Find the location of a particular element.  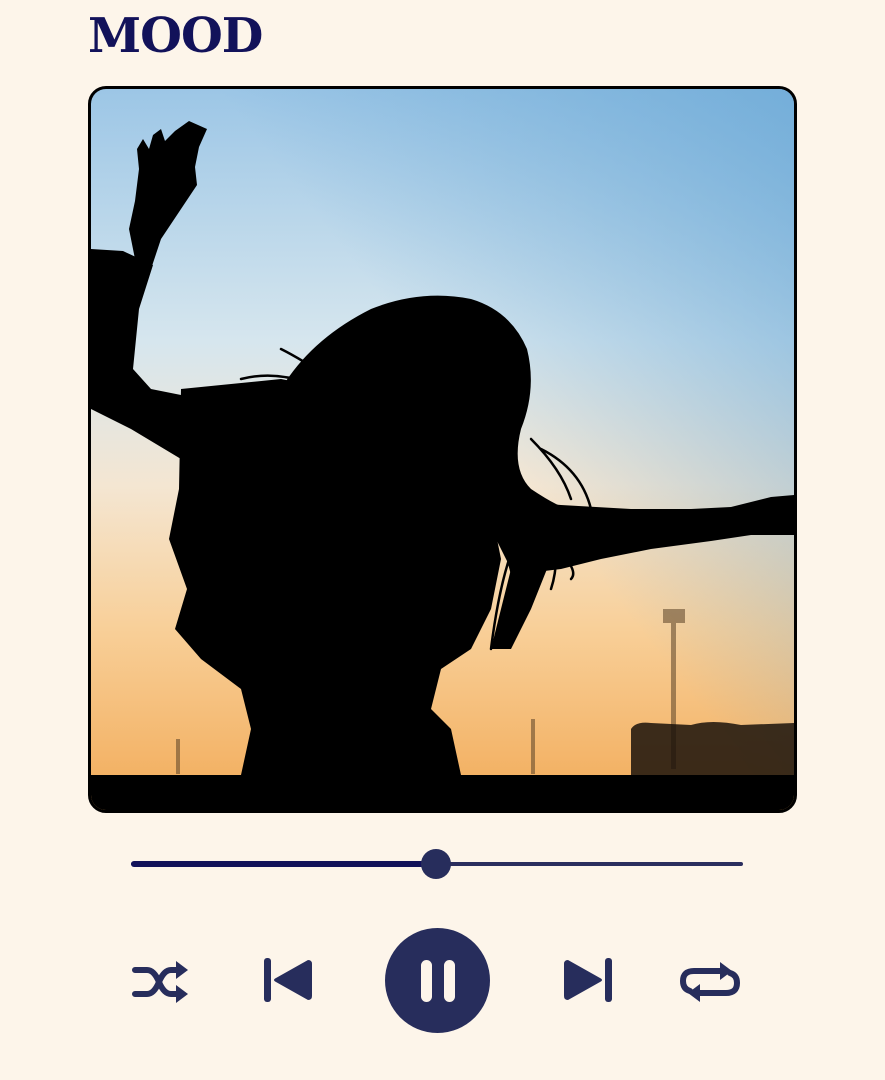

repeat-icon is located at coordinates (710, 982).